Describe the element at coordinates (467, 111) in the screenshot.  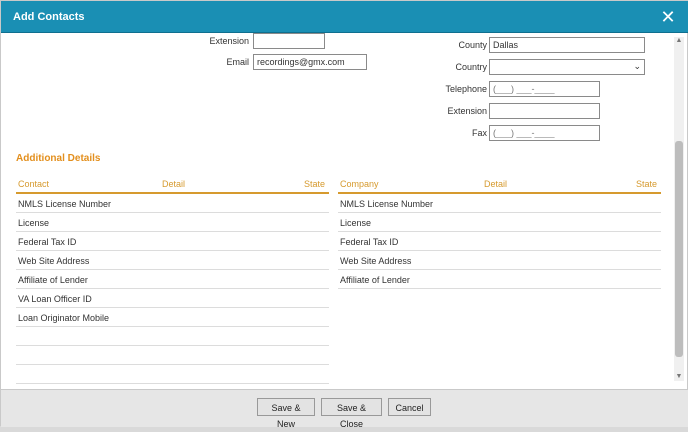
I see `right-extension-label: Extension` at that location.